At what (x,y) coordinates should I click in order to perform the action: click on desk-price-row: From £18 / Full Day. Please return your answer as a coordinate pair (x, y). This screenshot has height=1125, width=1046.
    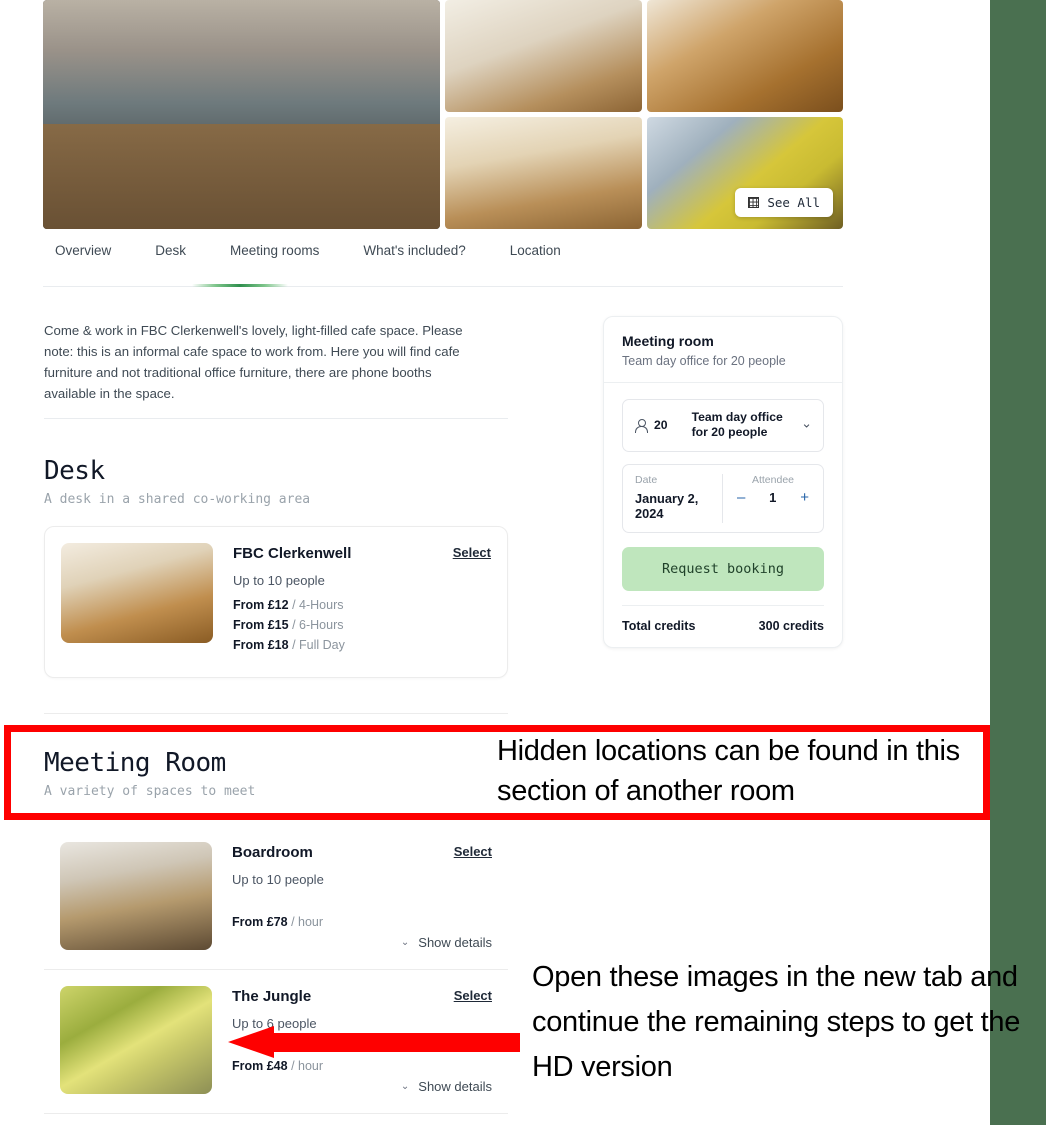
    Looking at the image, I should click on (362, 645).